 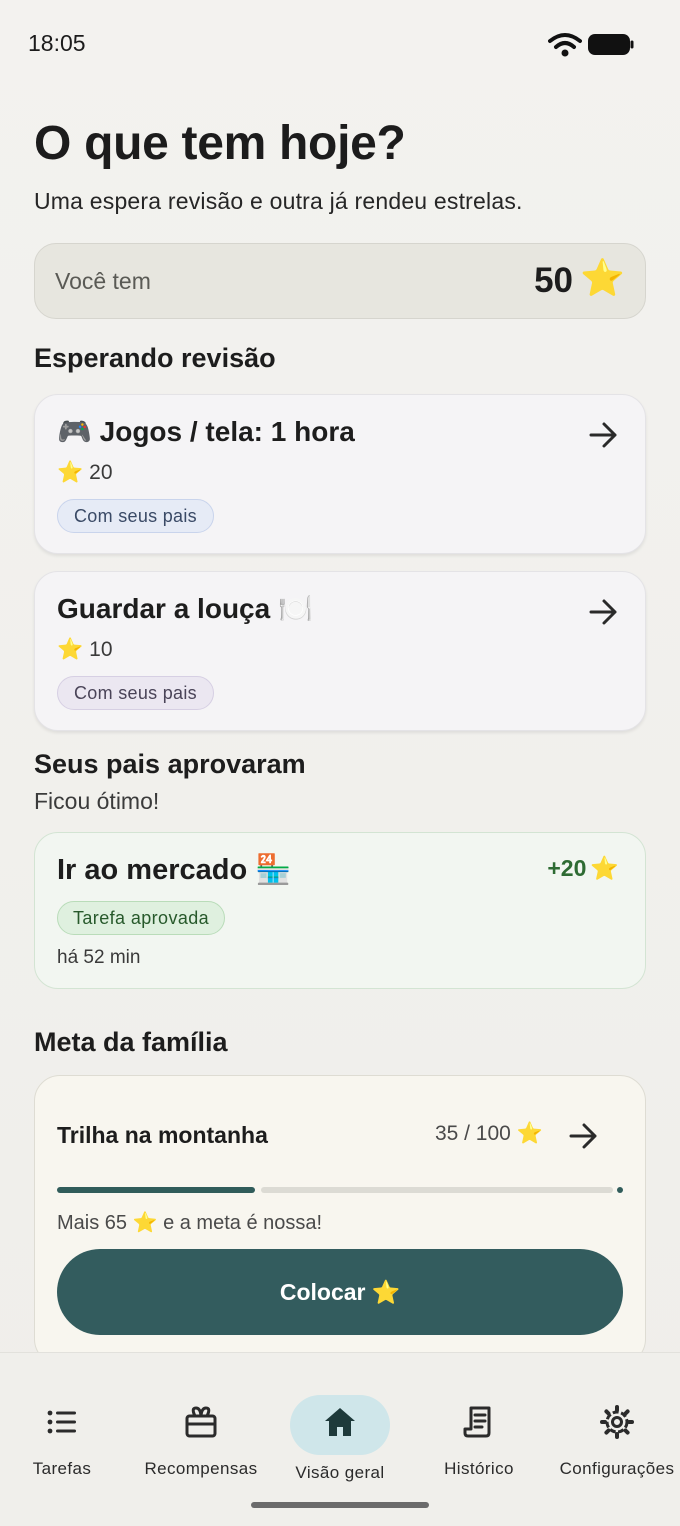 I want to click on wifi-icon, so click(x=565, y=45).